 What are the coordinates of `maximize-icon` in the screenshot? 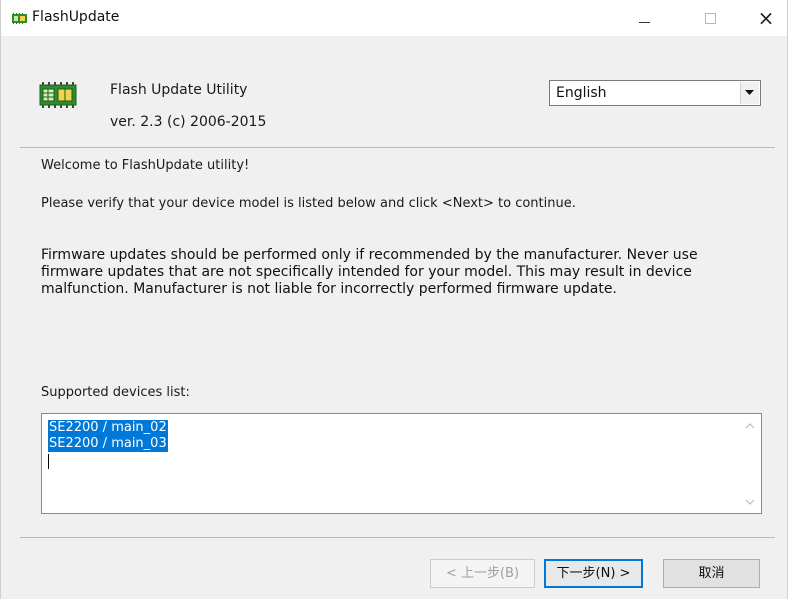 It's located at (710, 18).